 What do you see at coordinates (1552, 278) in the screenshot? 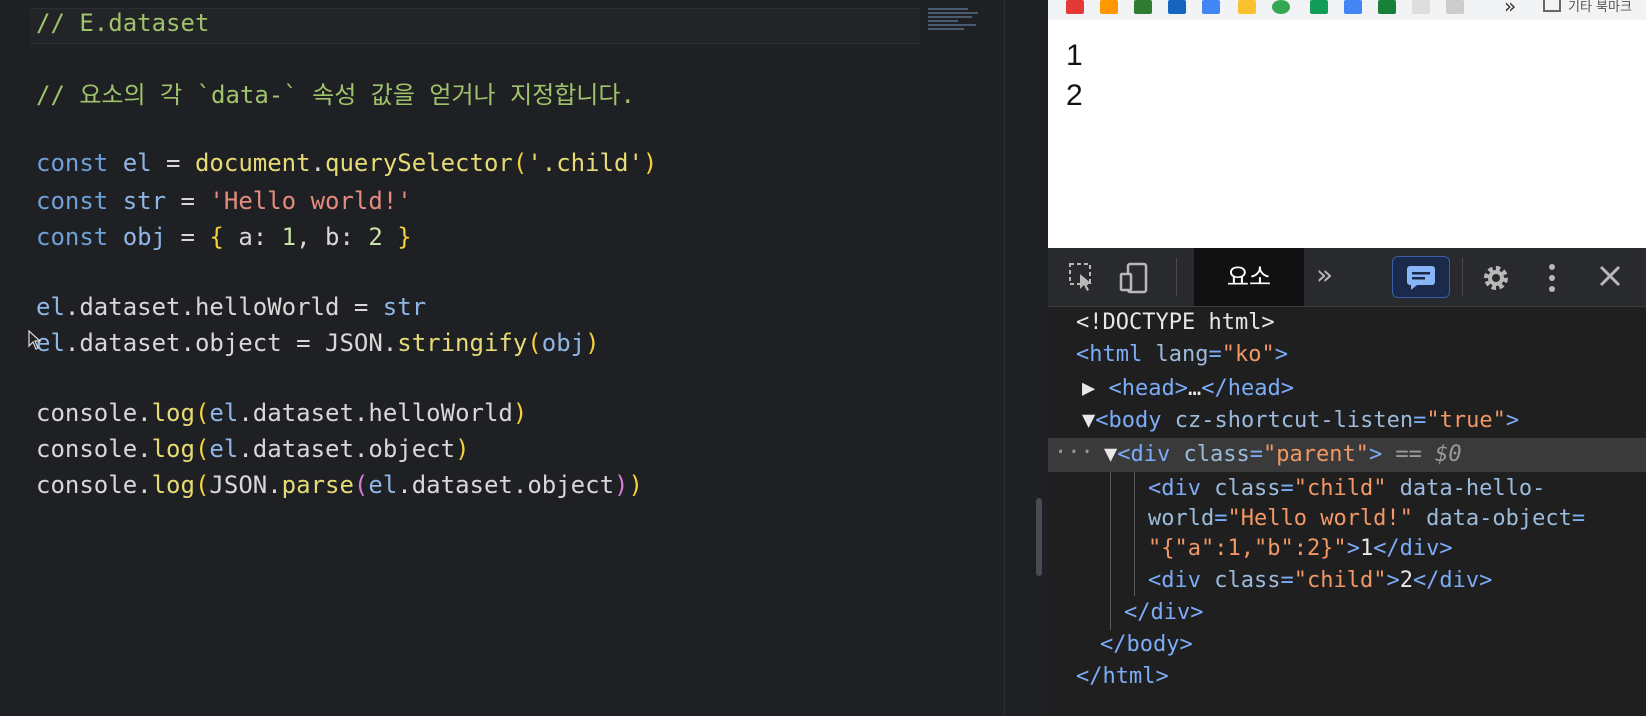
I see `kebab-menu-icon` at bounding box center [1552, 278].